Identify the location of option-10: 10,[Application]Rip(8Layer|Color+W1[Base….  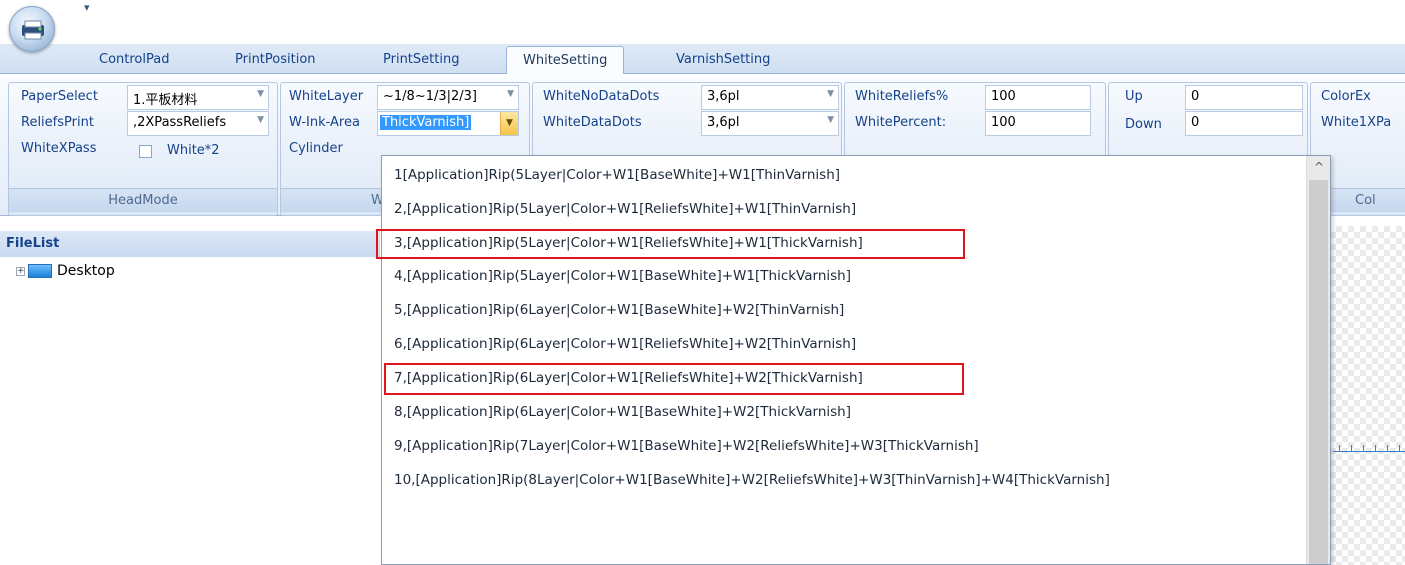
(752, 483).